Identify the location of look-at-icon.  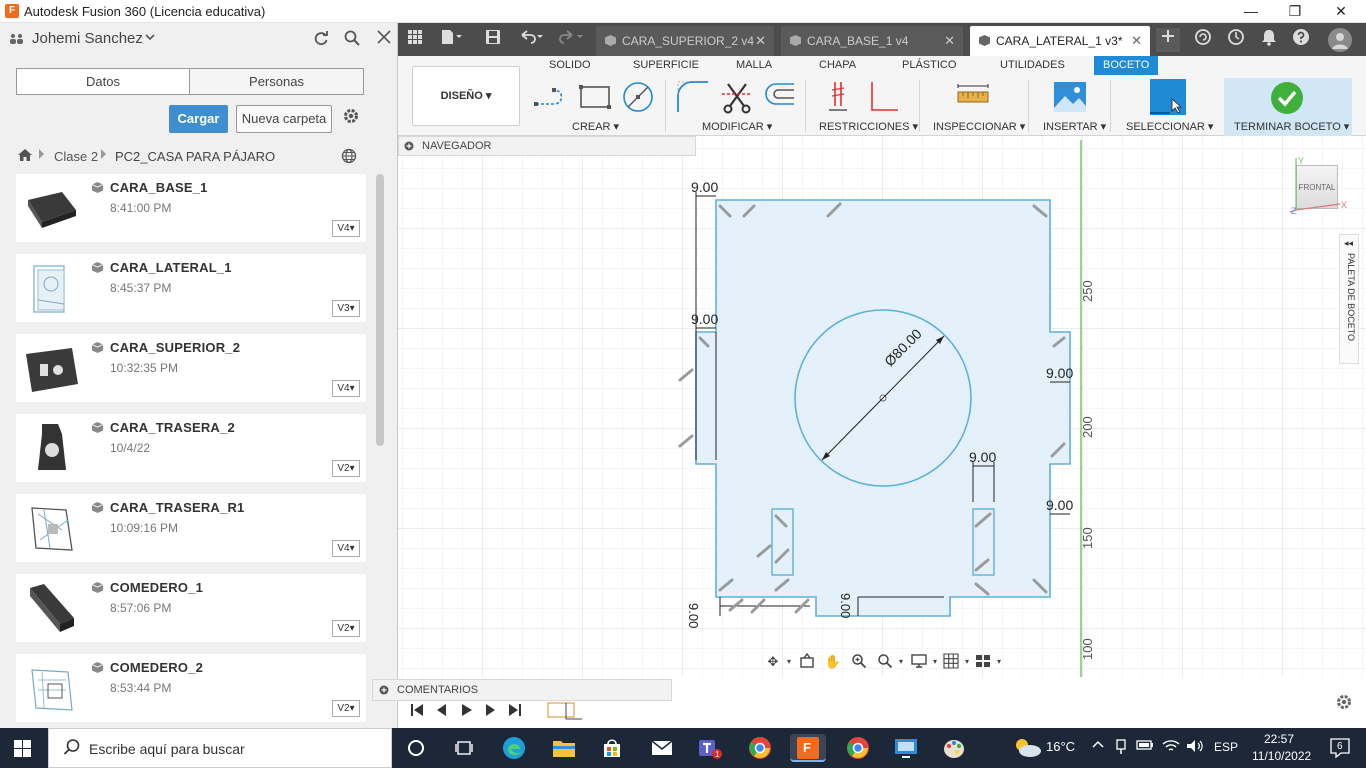
(807, 661).